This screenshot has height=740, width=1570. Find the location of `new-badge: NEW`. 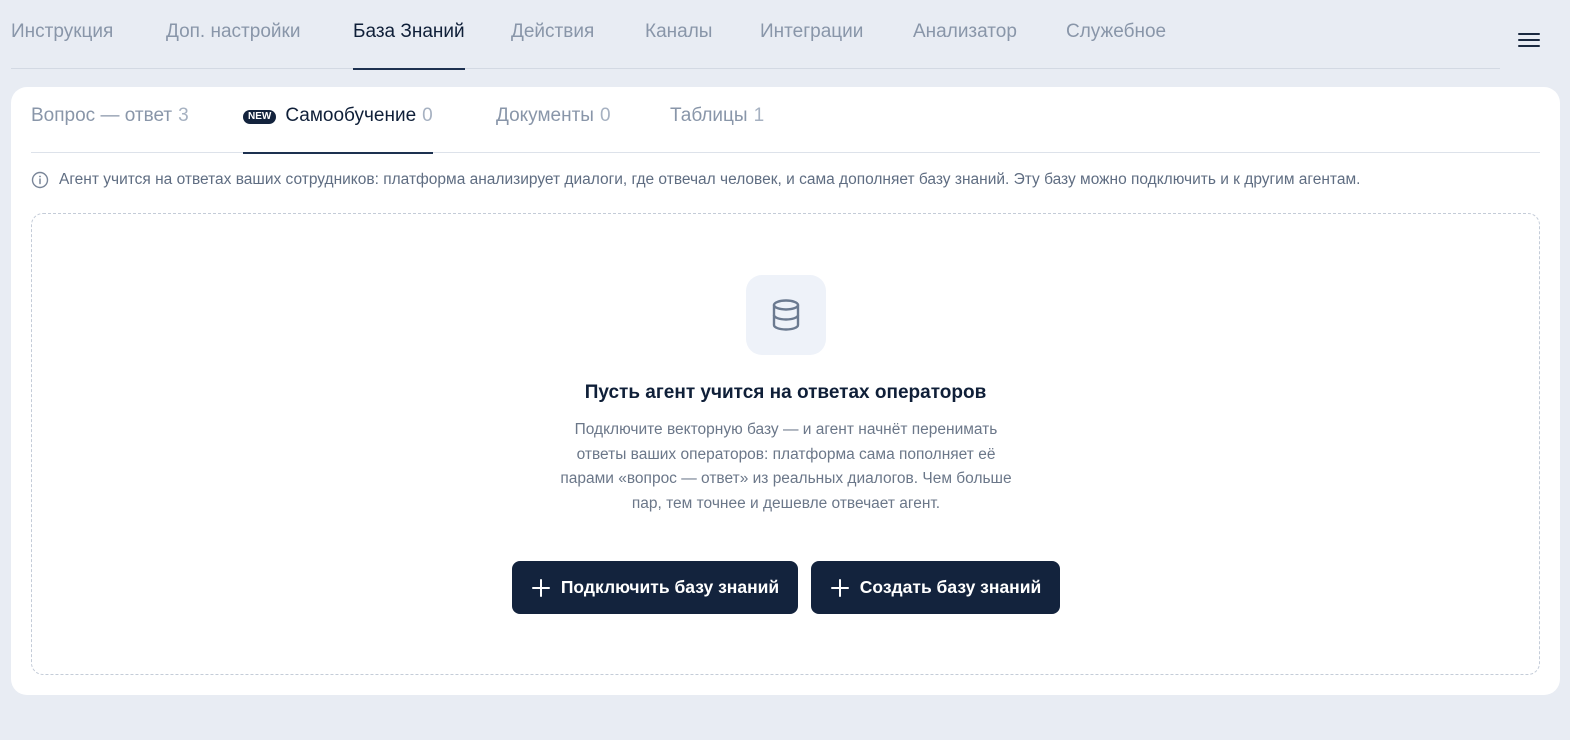

new-badge: NEW is located at coordinates (260, 117).